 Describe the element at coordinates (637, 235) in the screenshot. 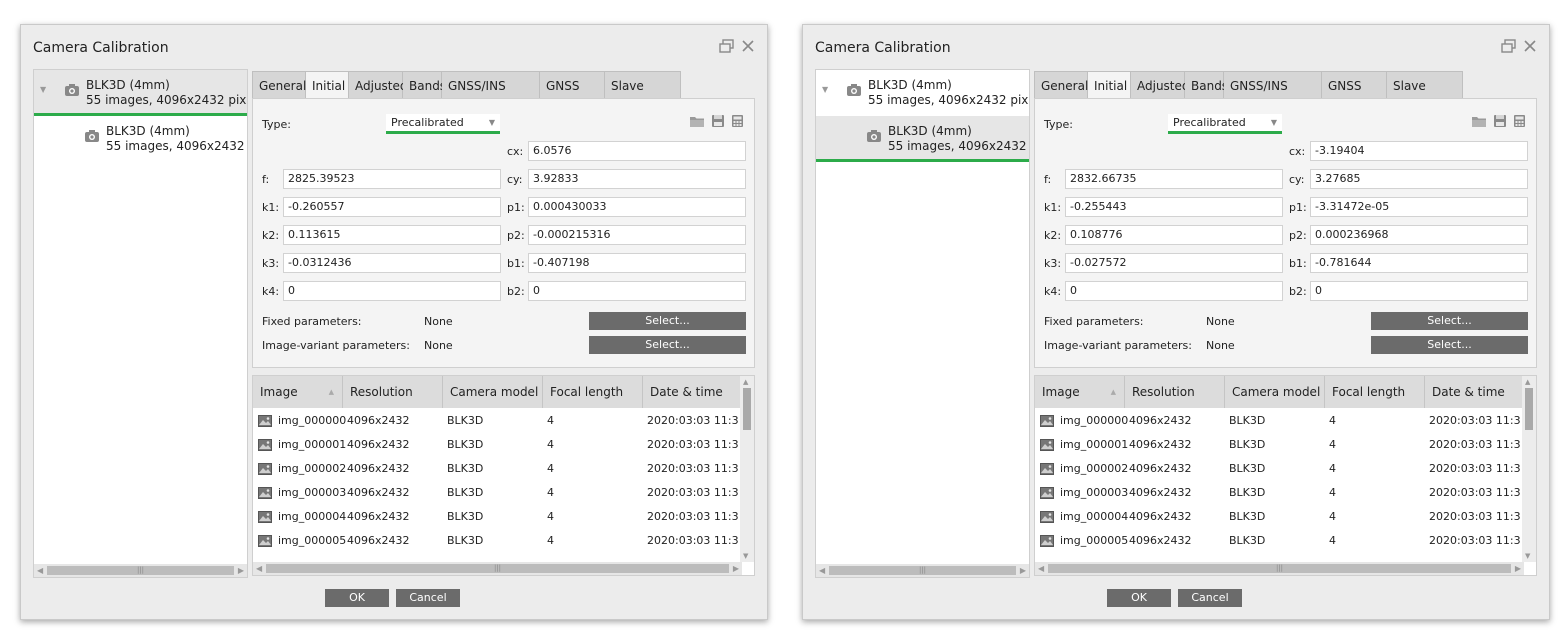

I see `param-field-p2: -0.000215316` at that location.